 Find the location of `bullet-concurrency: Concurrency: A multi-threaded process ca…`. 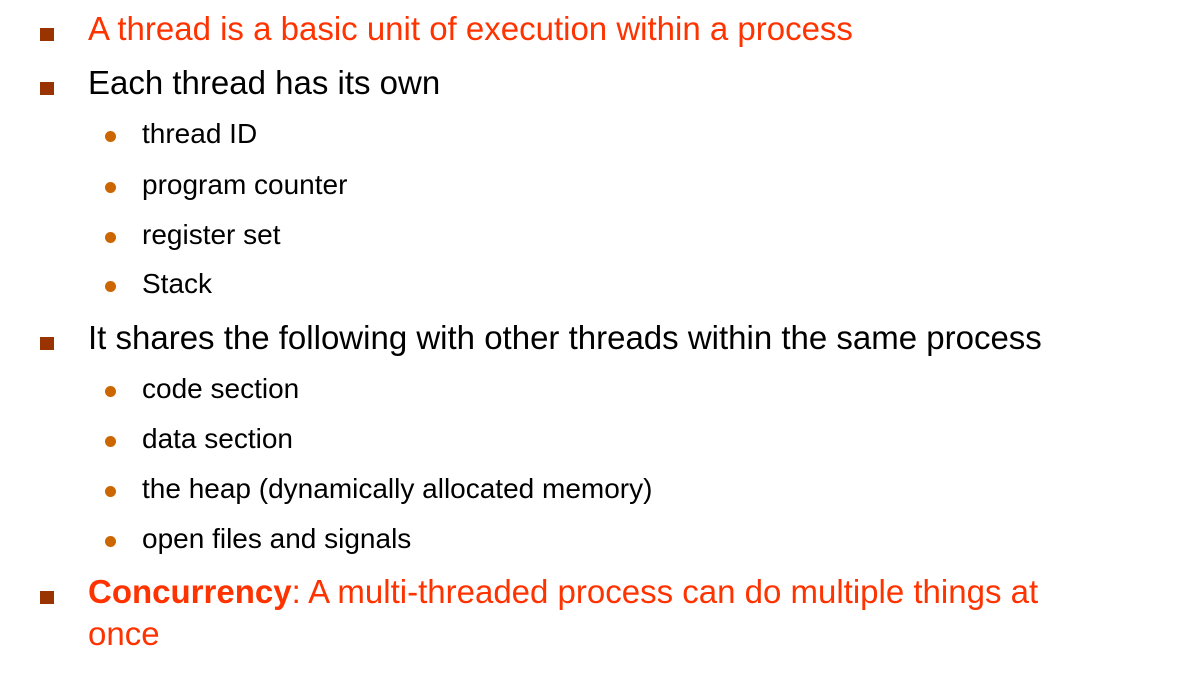

bullet-concurrency: Concurrency: A multi-threaded process ca… is located at coordinates (592, 613).